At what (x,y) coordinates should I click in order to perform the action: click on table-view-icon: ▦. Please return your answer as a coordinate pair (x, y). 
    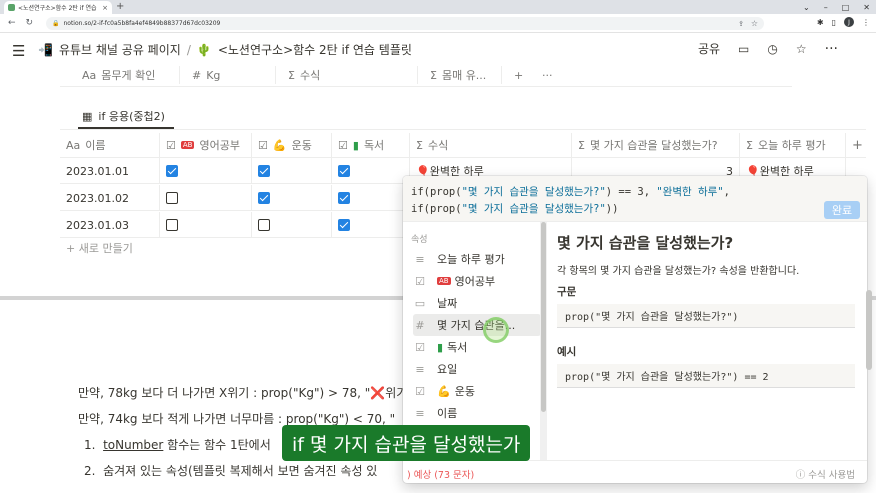
    Looking at the image, I should click on (87, 116).